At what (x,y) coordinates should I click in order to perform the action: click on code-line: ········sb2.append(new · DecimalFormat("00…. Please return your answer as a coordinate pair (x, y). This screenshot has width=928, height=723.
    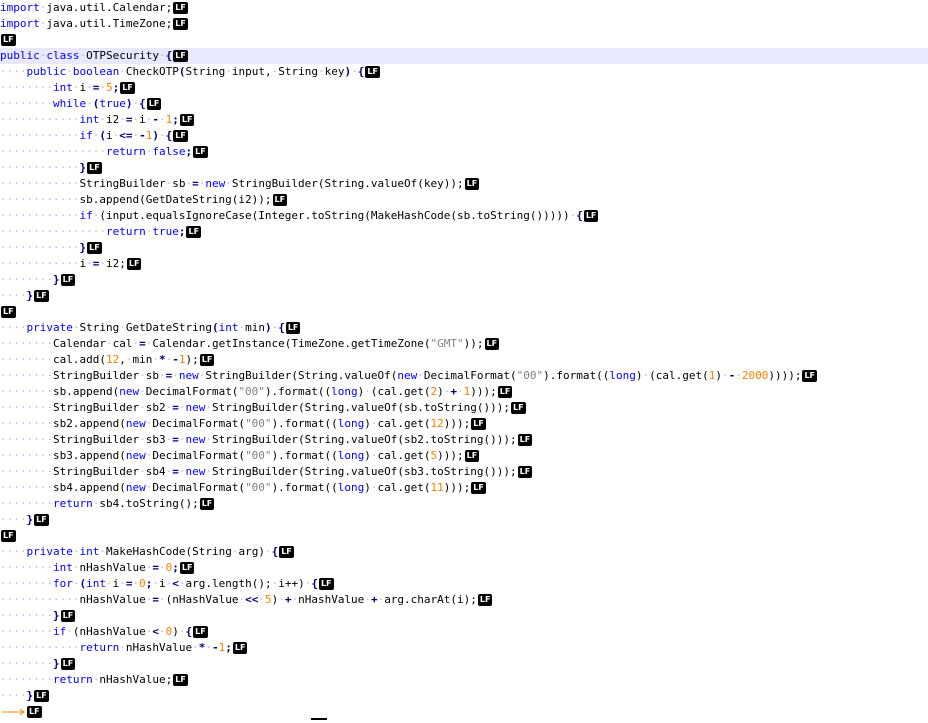
    Looking at the image, I should click on (464, 424).